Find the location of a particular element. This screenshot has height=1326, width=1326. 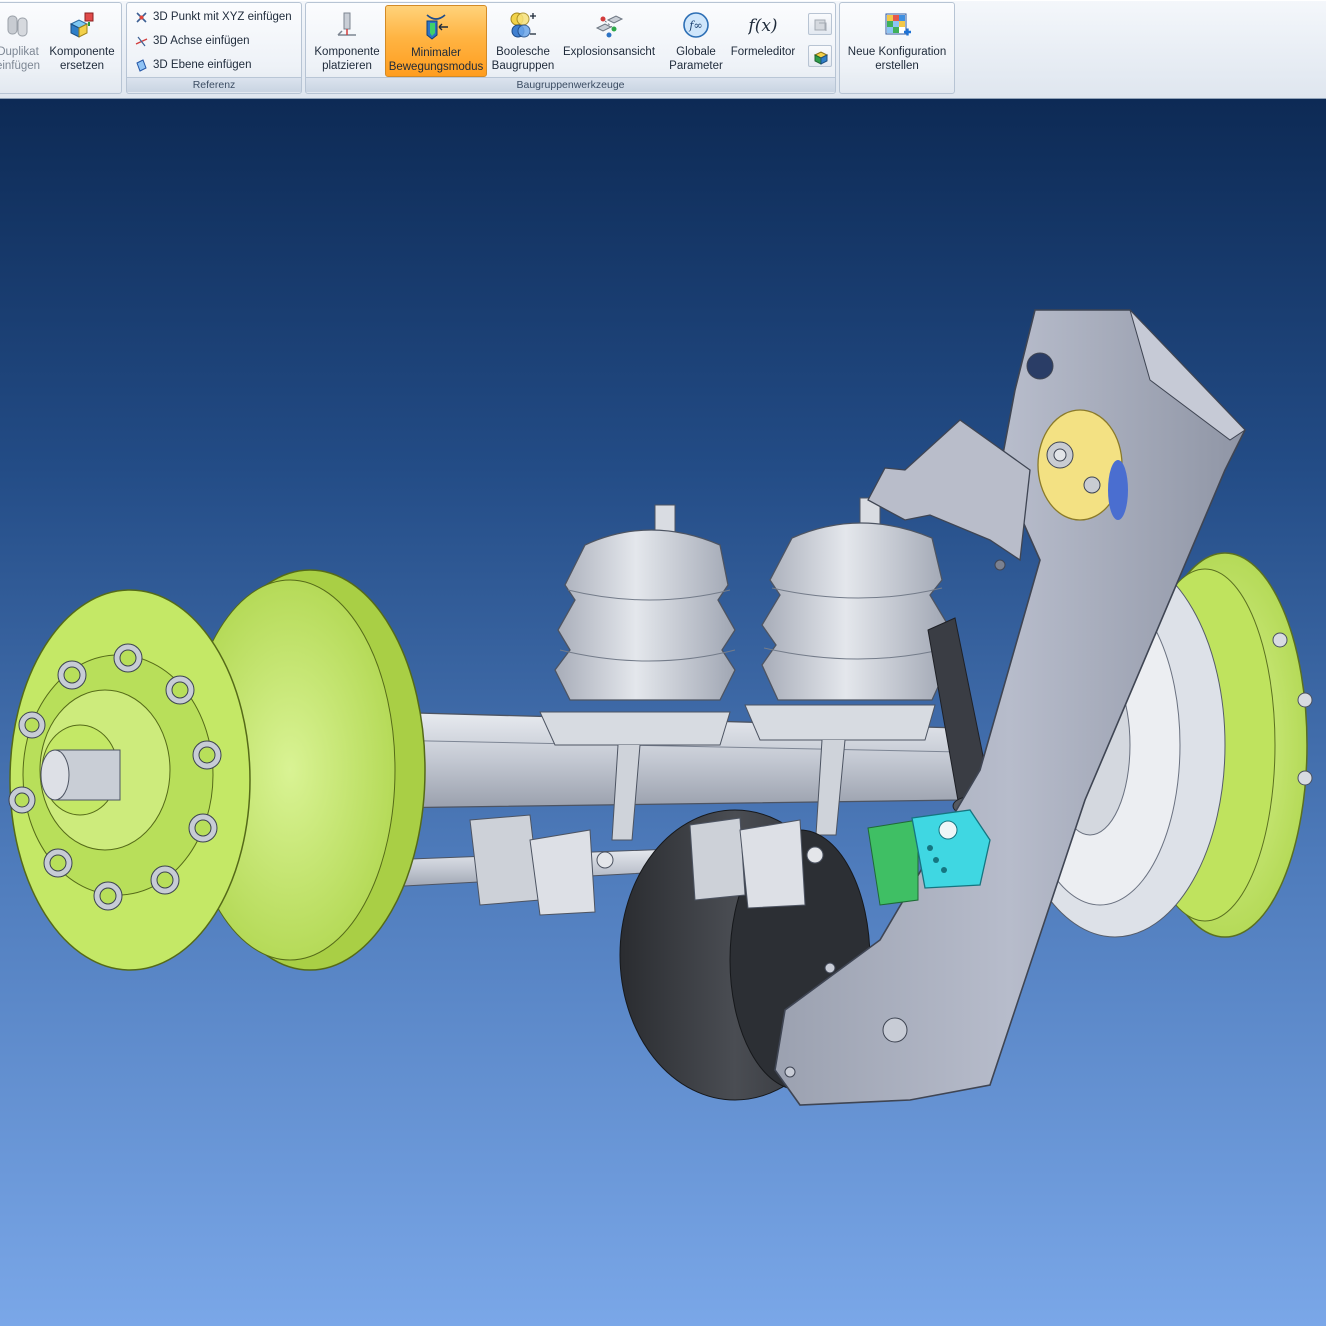

group-components: Duplikat einfügen Komponente ersetzen is located at coordinates (61, 48).